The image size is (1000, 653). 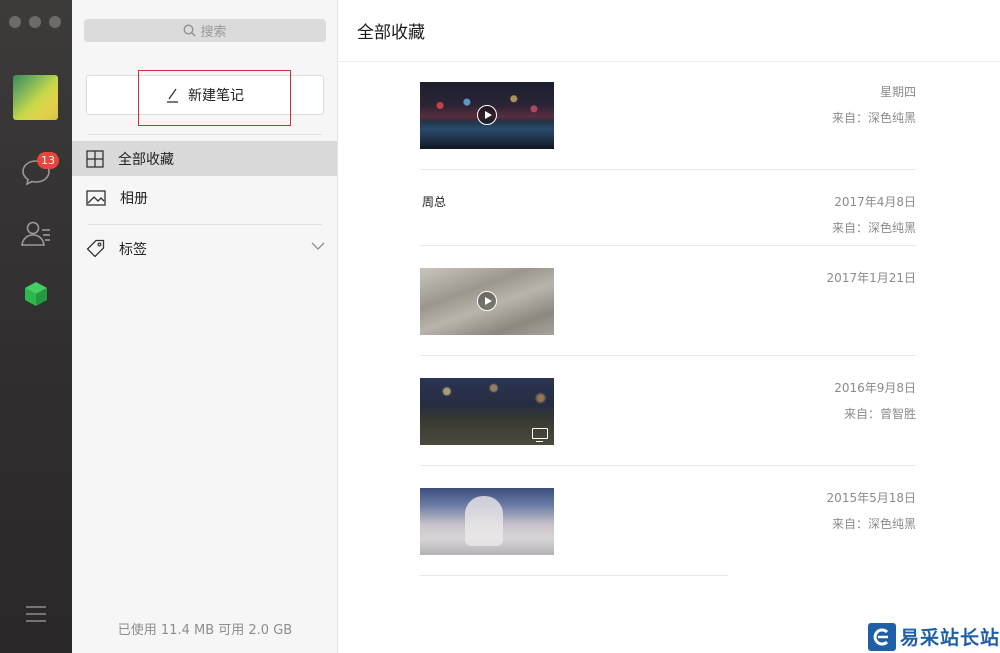 I want to click on tv-icon, so click(x=540, y=435).